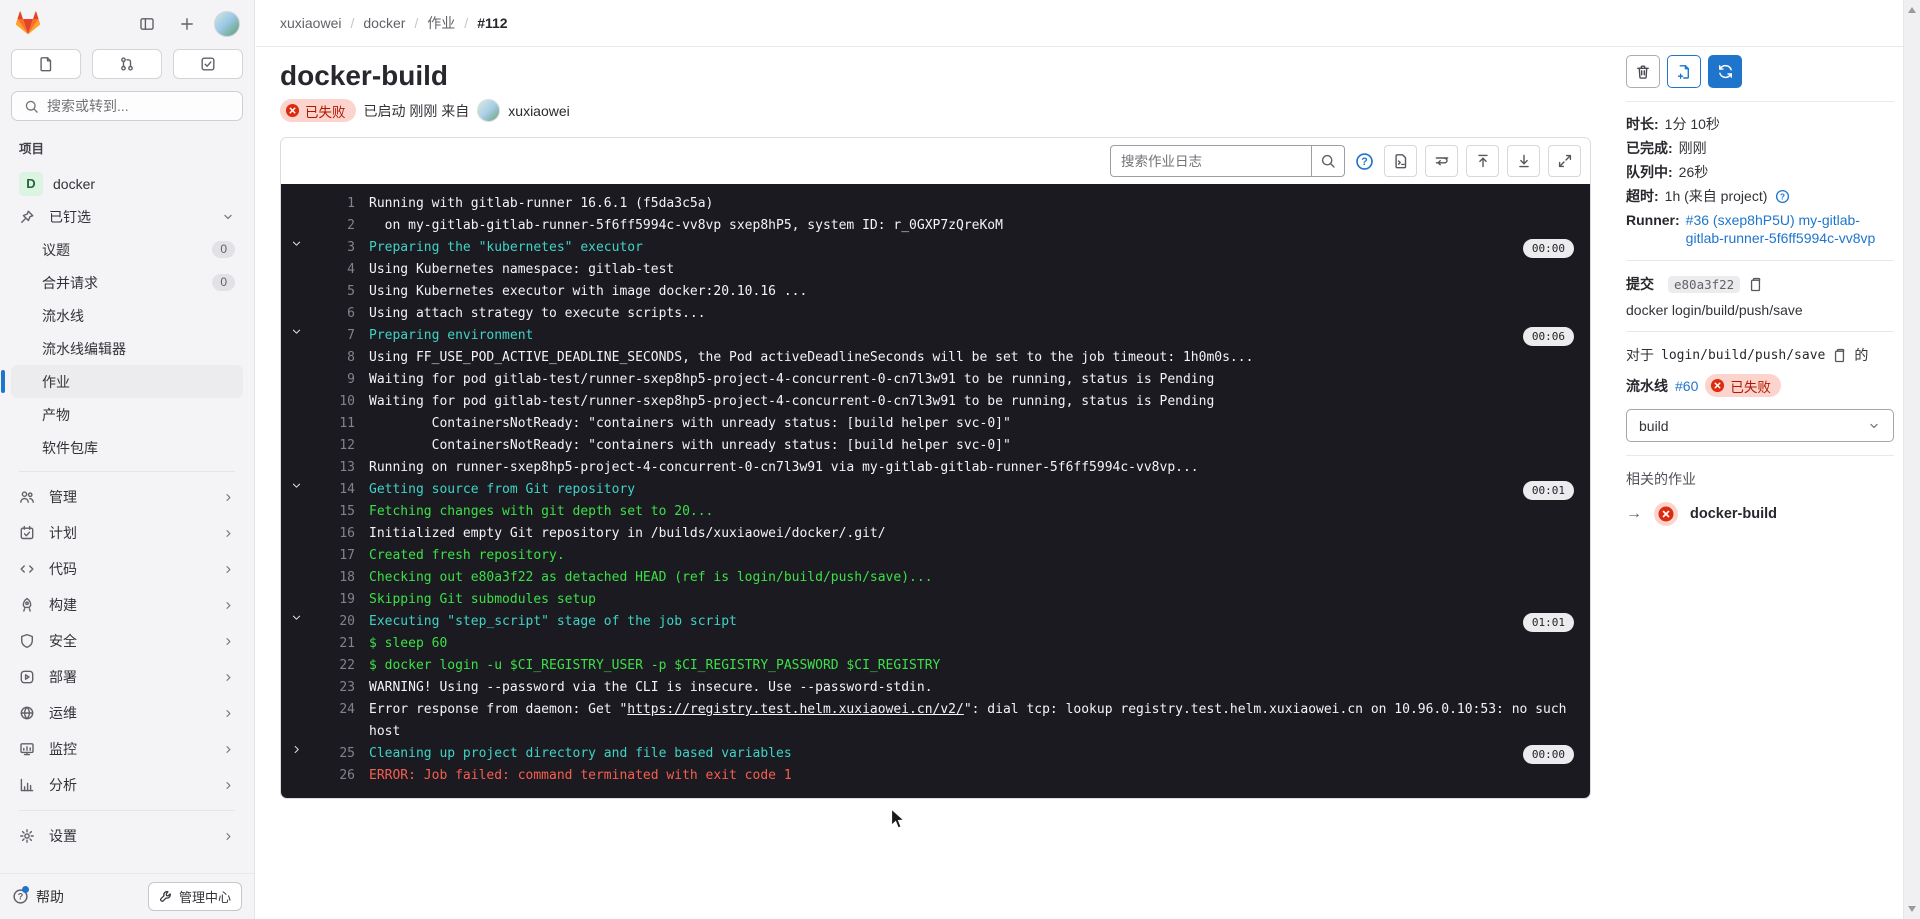 The height and width of the screenshot is (919, 1920). What do you see at coordinates (940, 336) in the screenshot?
I see `log-section-header: Preparing environment` at bounding box center [940, 336].